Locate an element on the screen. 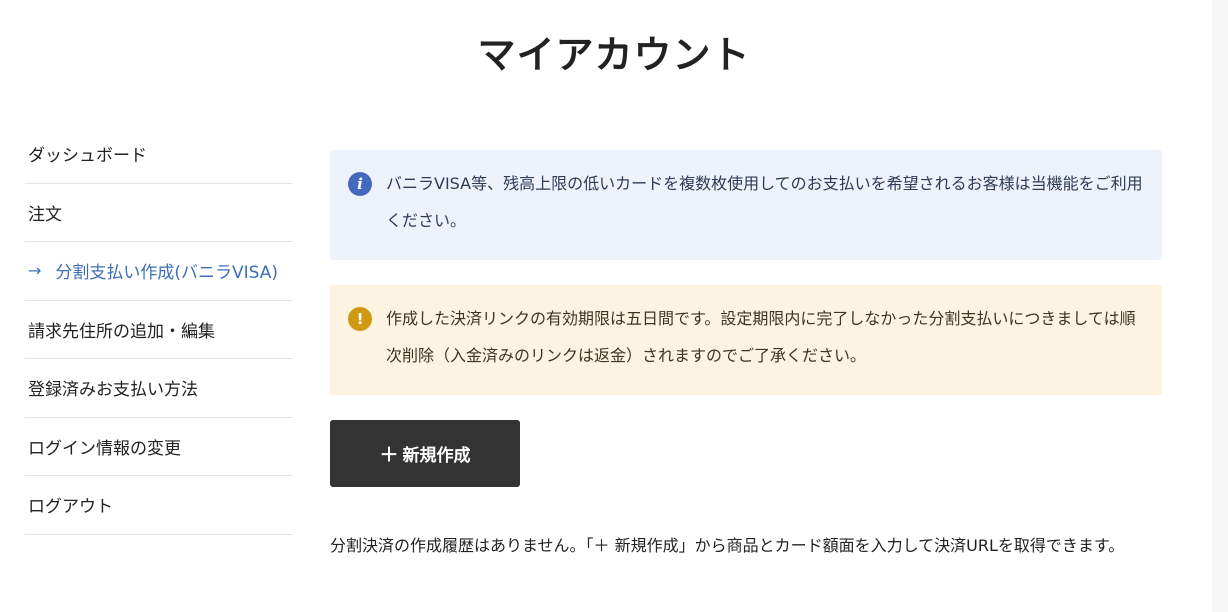  sidebar-item-label: ダッシュボード is located at coordinates (87, 156).